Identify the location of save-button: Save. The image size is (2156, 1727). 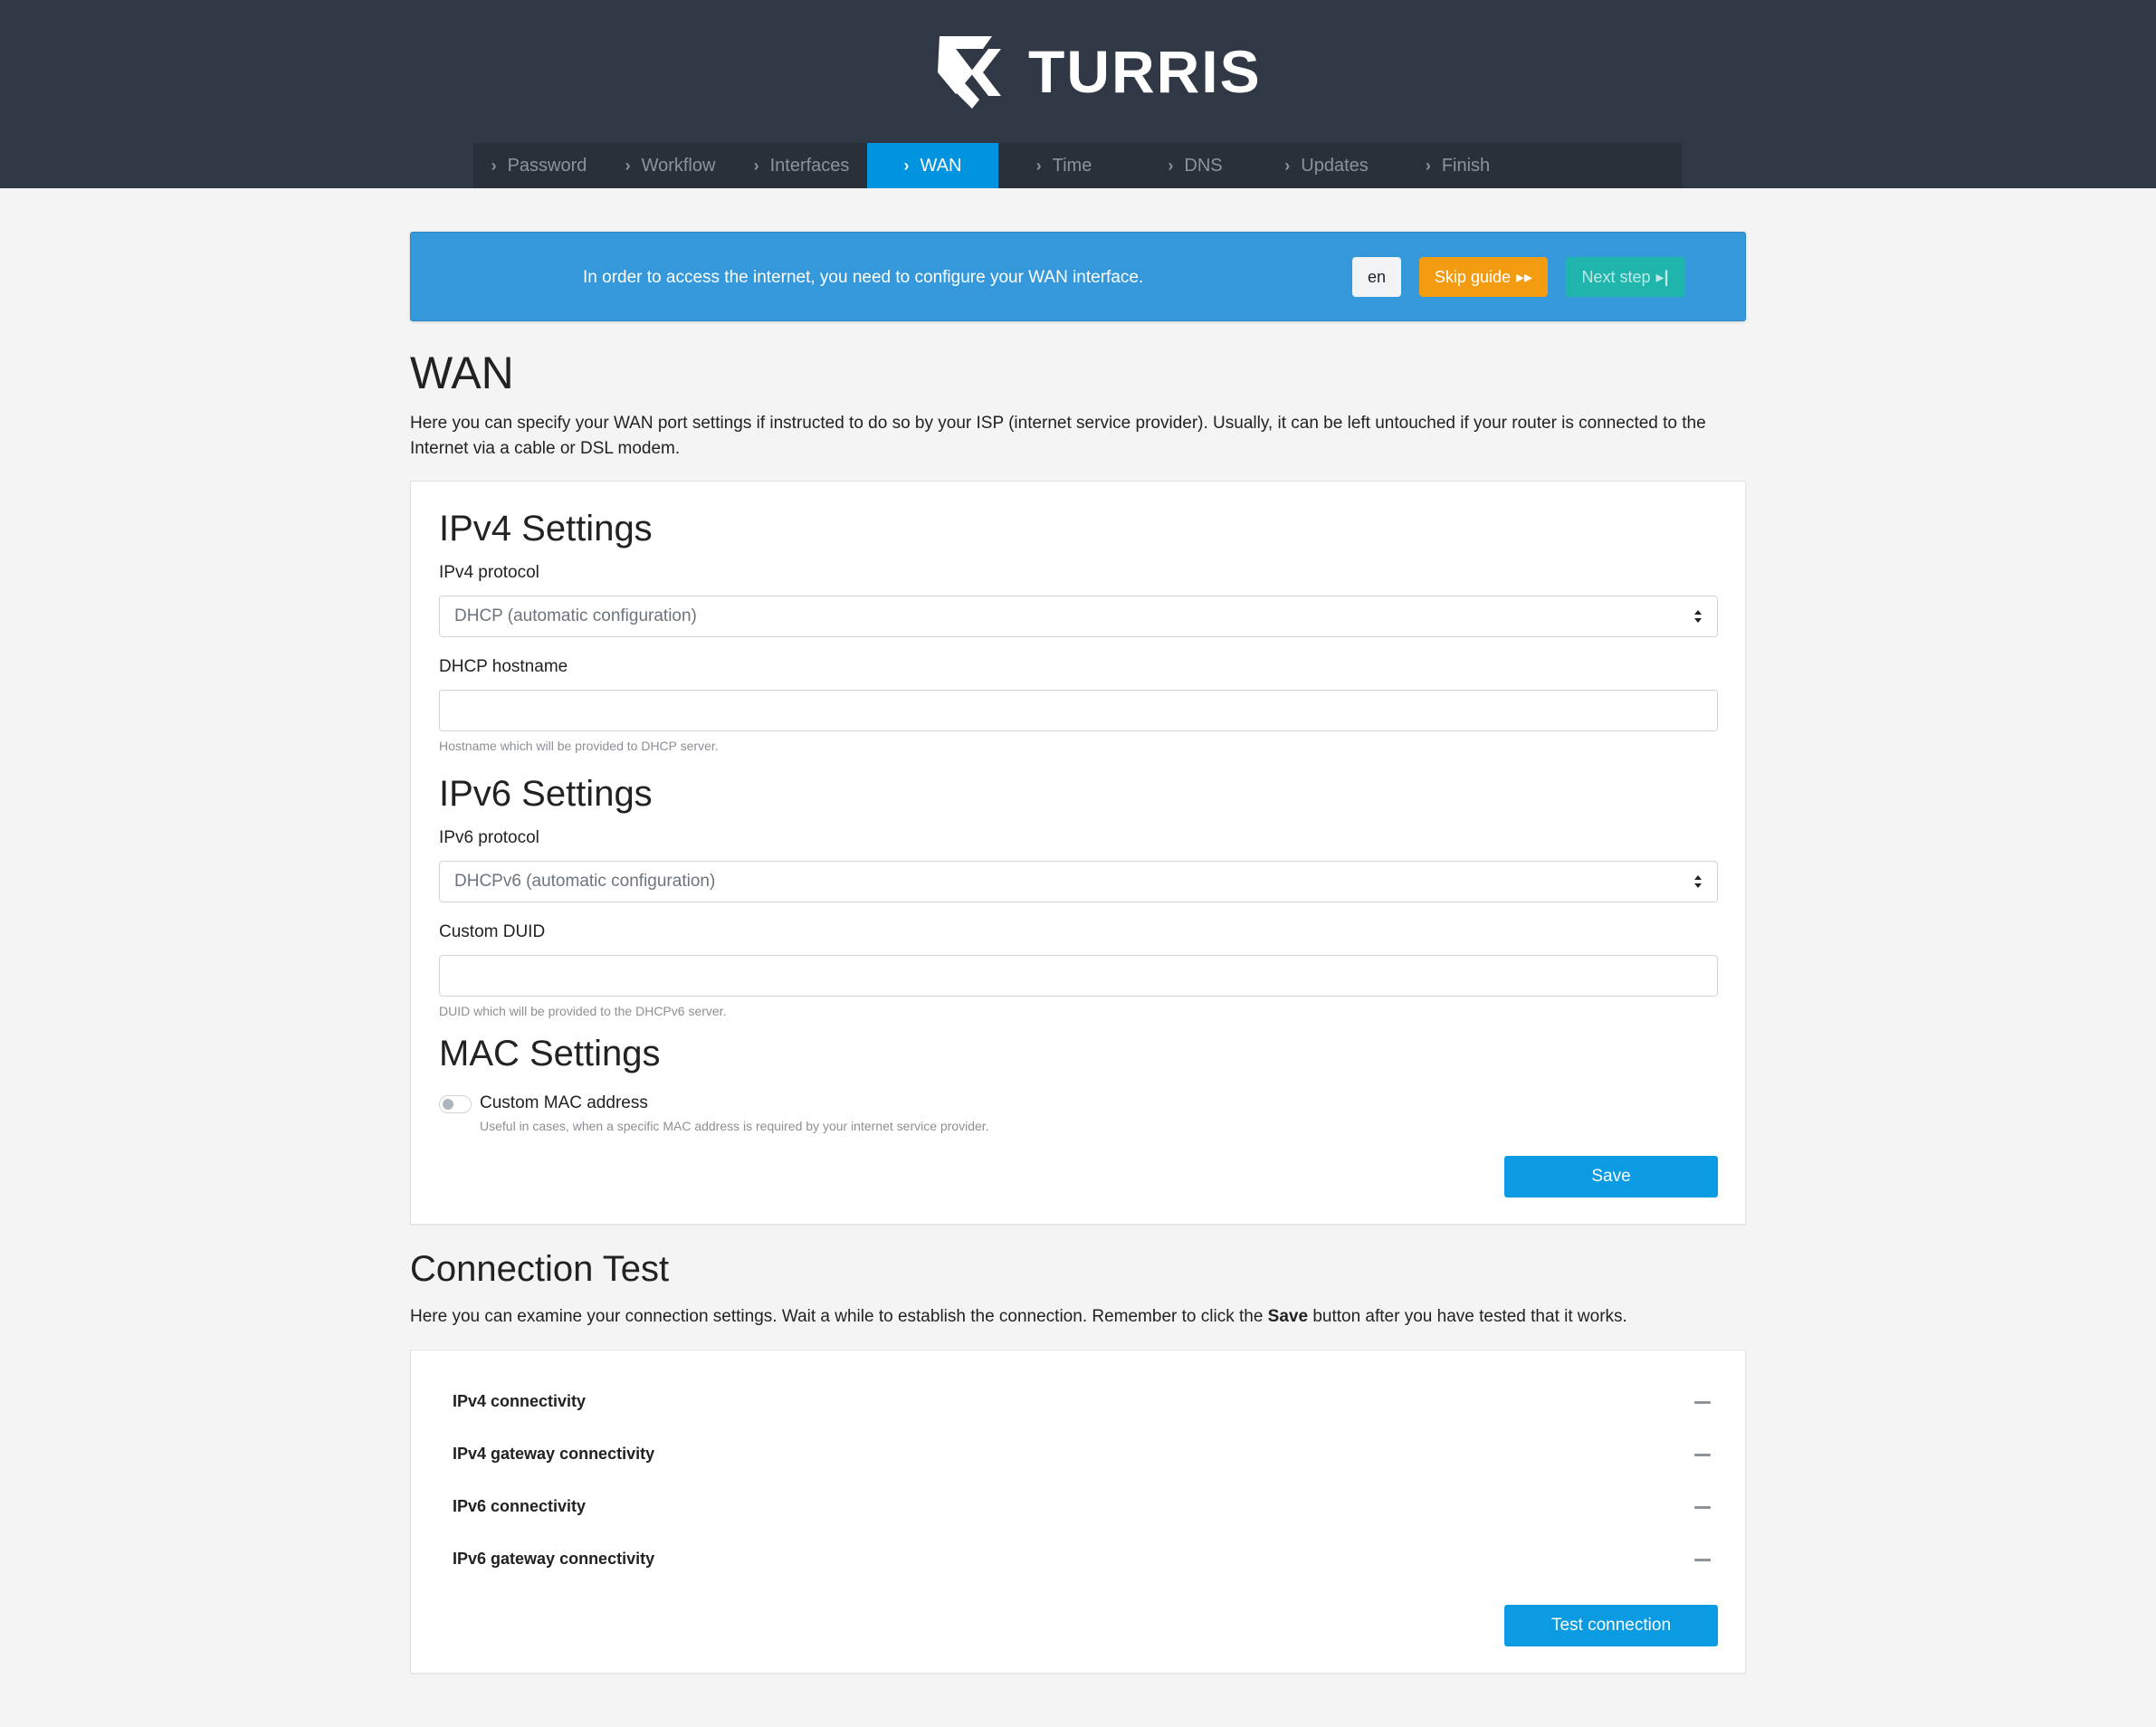
(1611, 1177).